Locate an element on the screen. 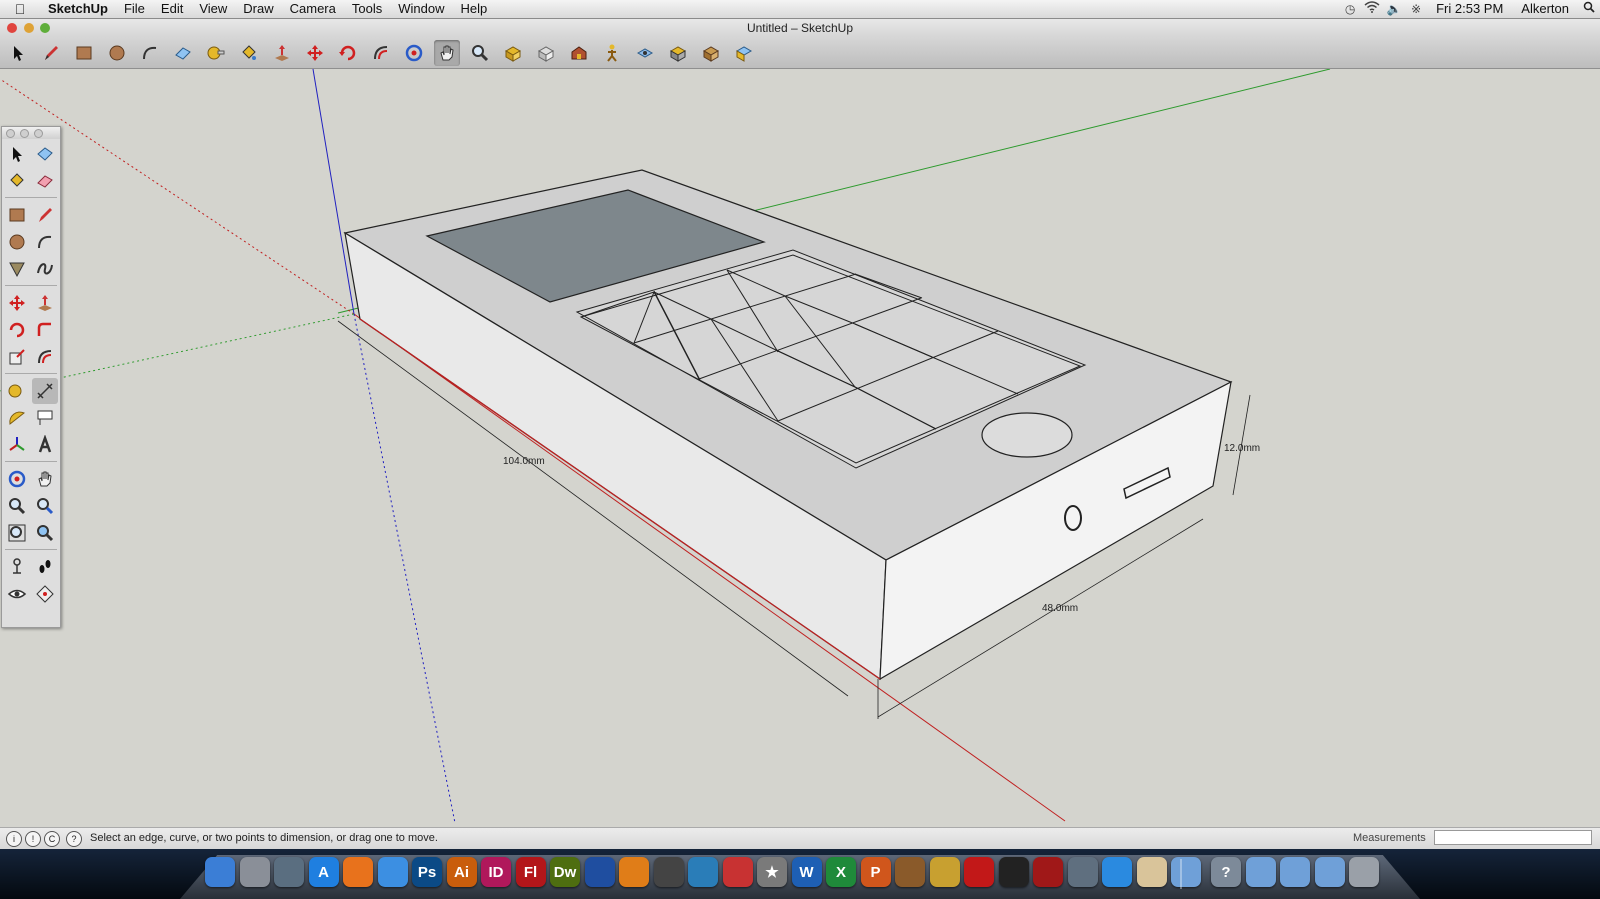 The image size is (1600, 899). dimension-width-label: 48.0mm is located at coordinates (1060, 608).